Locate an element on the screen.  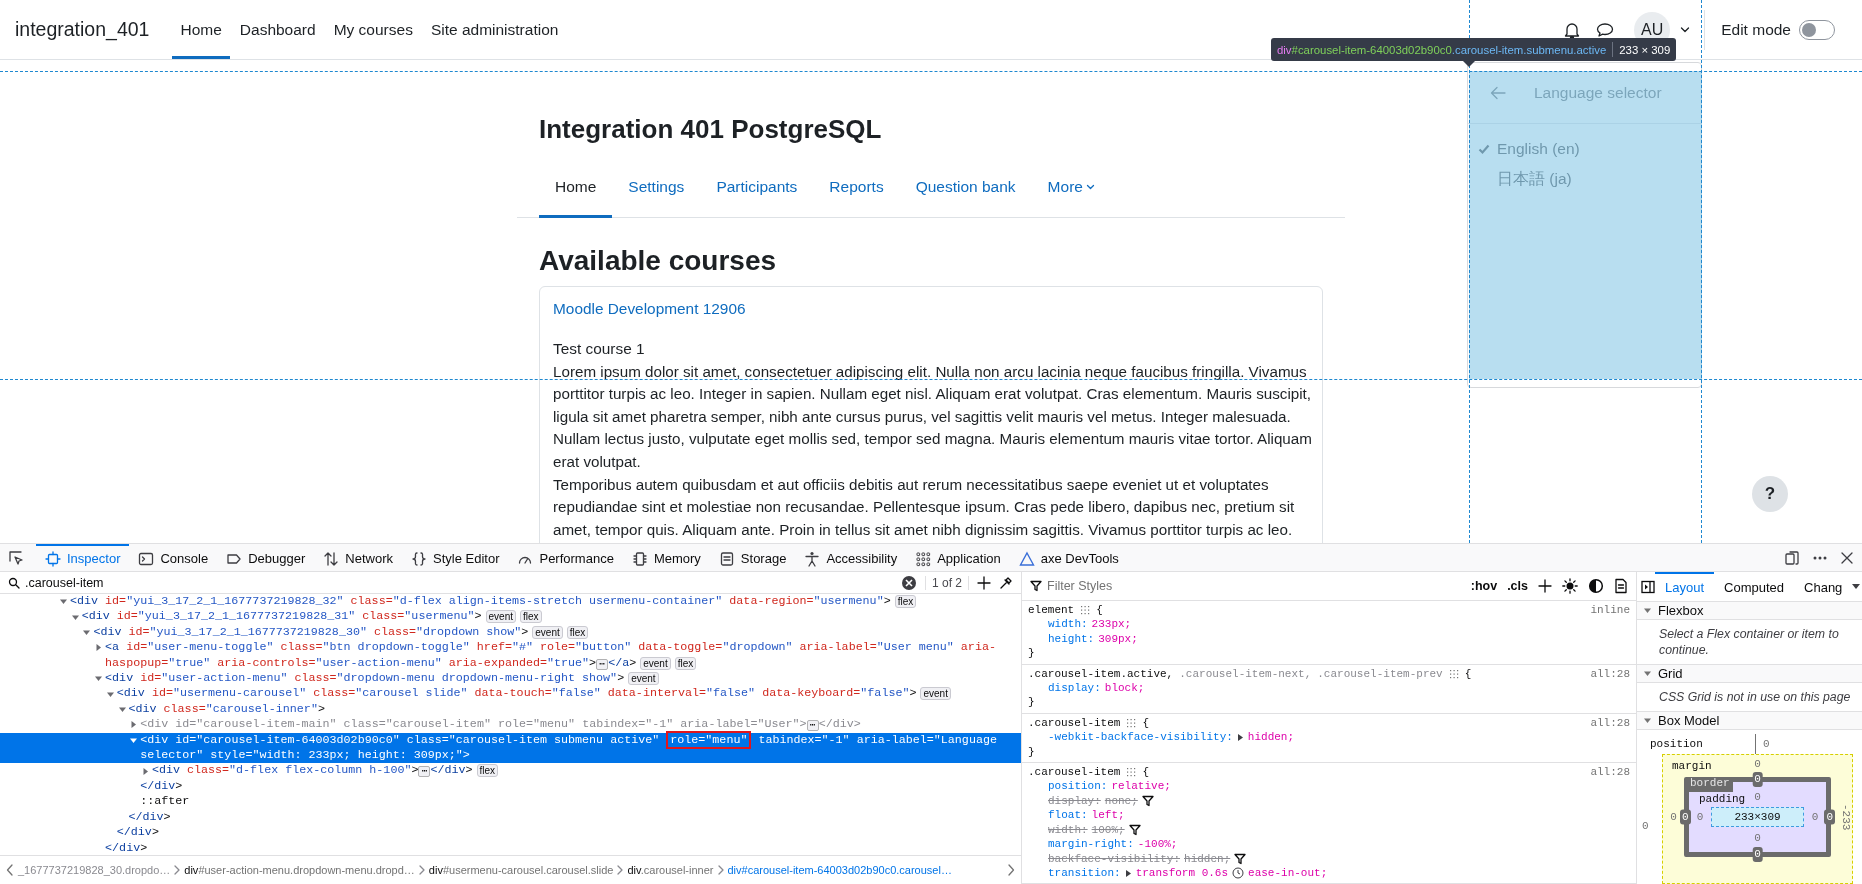
site-name: integration_401 is located at coordinates (82, 29).